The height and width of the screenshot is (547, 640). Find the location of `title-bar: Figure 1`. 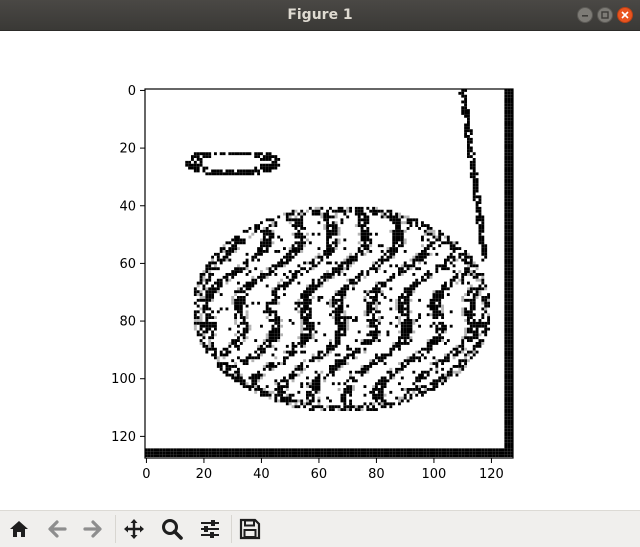

title-bar: Figure 1 is located at coordinates (320, 15).